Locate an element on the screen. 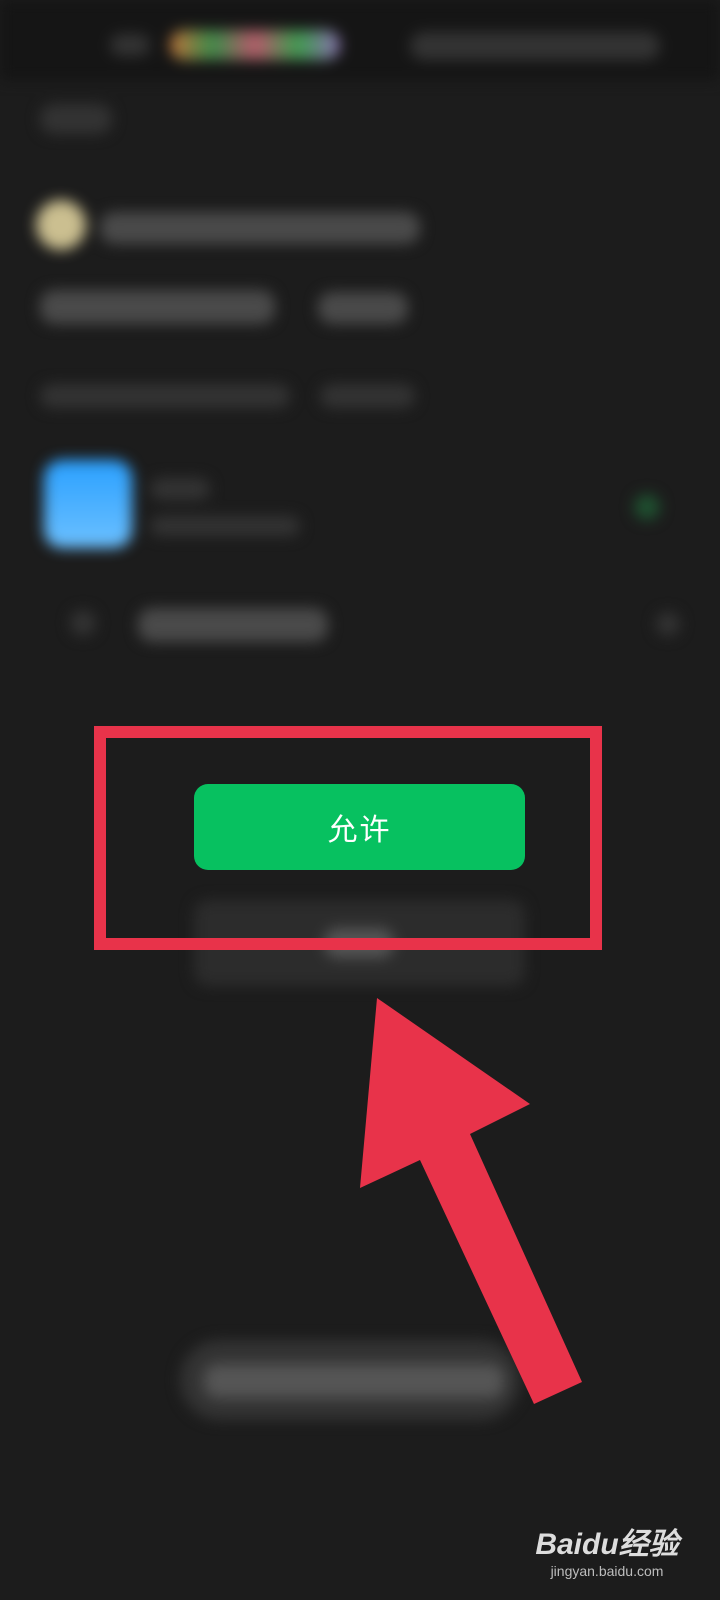 The image size is (720, 1600). watermark: Baidu经验 jingyan.baidu.com is located at coordinates (607, 1554).